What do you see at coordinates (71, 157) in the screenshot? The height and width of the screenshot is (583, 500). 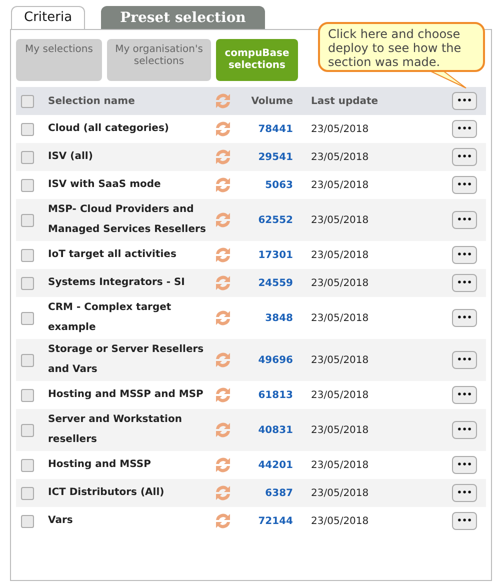 I see `selection-name: ISV (all)` at bounding box center [71, 157].